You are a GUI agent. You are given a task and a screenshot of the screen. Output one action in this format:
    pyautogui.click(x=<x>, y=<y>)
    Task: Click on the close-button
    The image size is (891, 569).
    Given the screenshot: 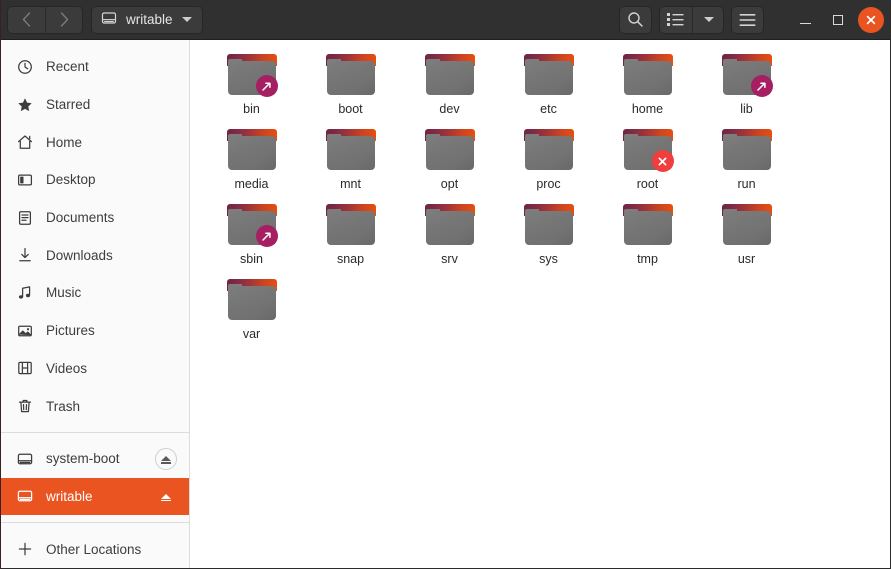 What is the action you would take?
    pyautogui.click(x=871, y=19)
    